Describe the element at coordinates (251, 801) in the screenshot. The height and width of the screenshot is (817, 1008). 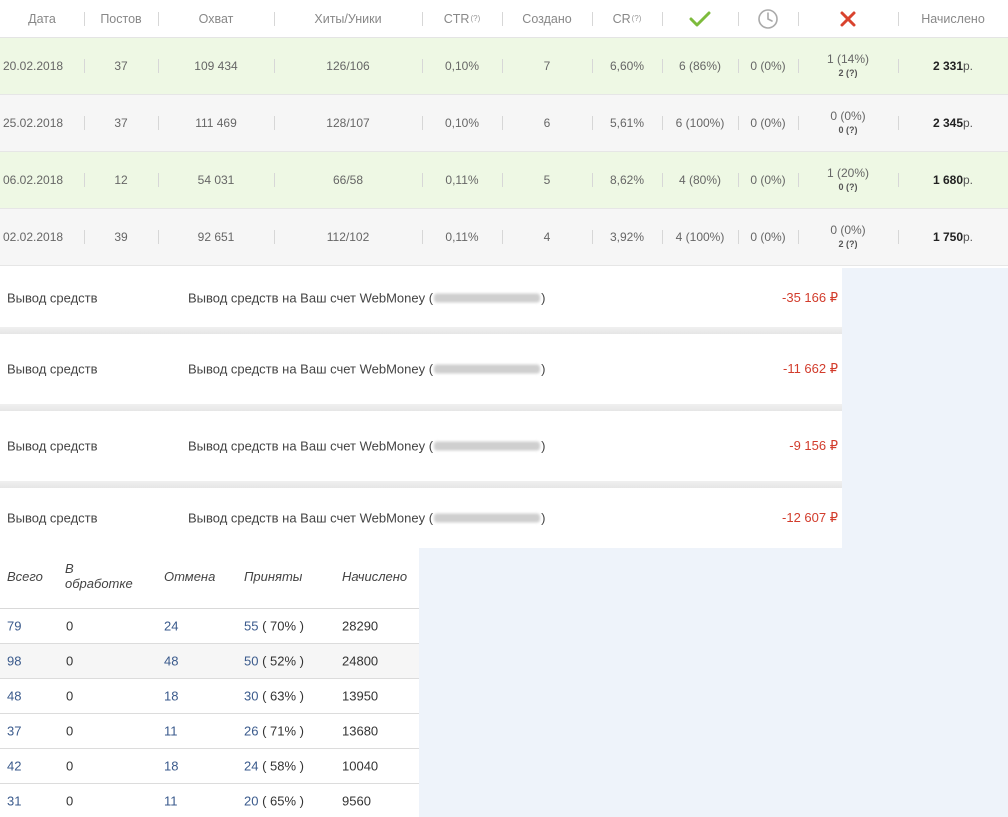
I see `accepted-link: 20` at that location.